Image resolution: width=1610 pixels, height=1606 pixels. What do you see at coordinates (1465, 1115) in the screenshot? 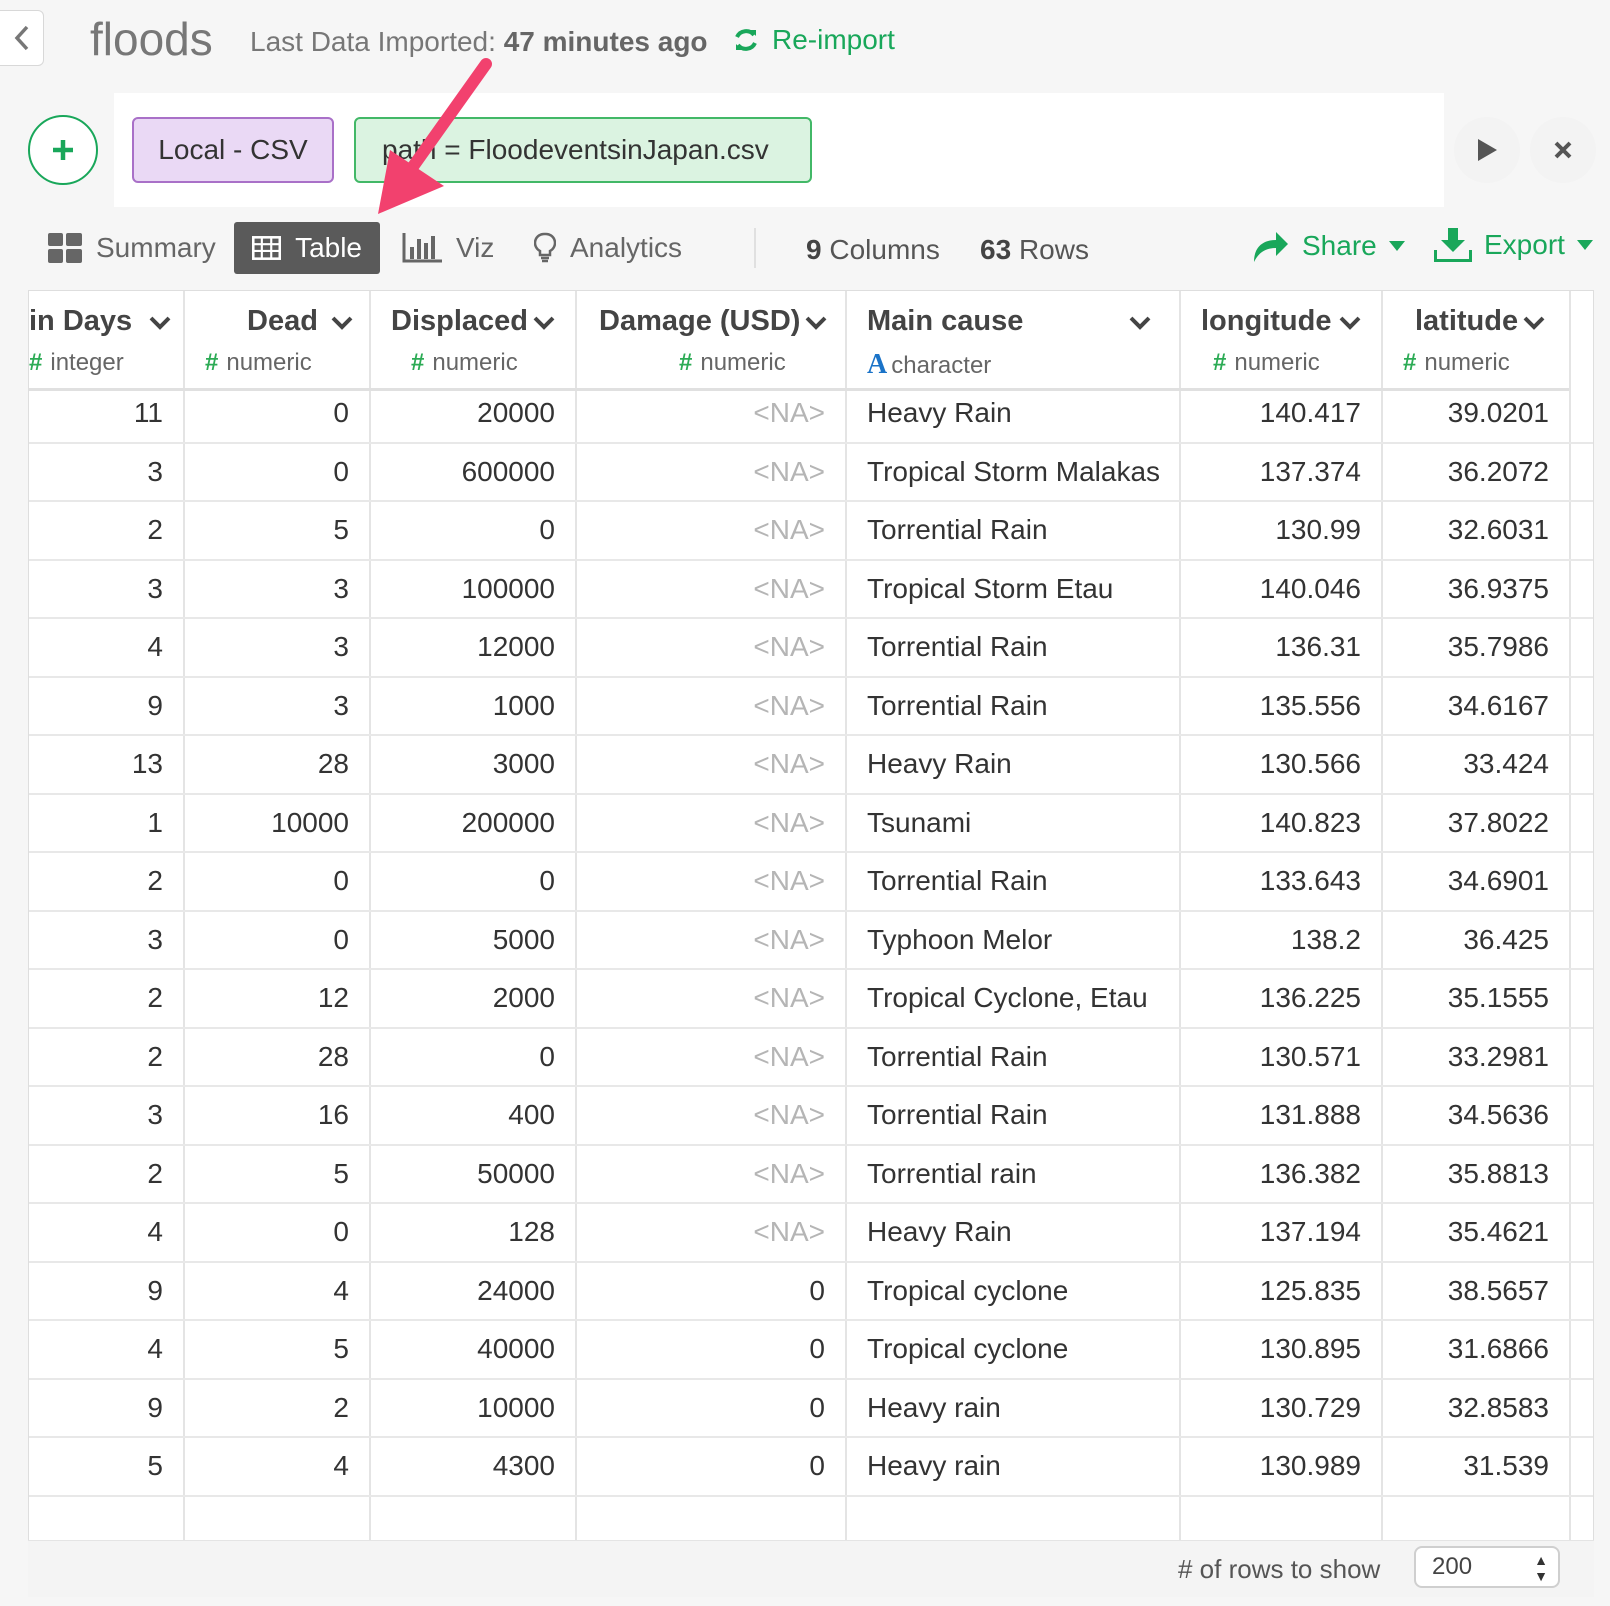
I see `table-cell: 34.5636` at bounding box center [1465, 1115].